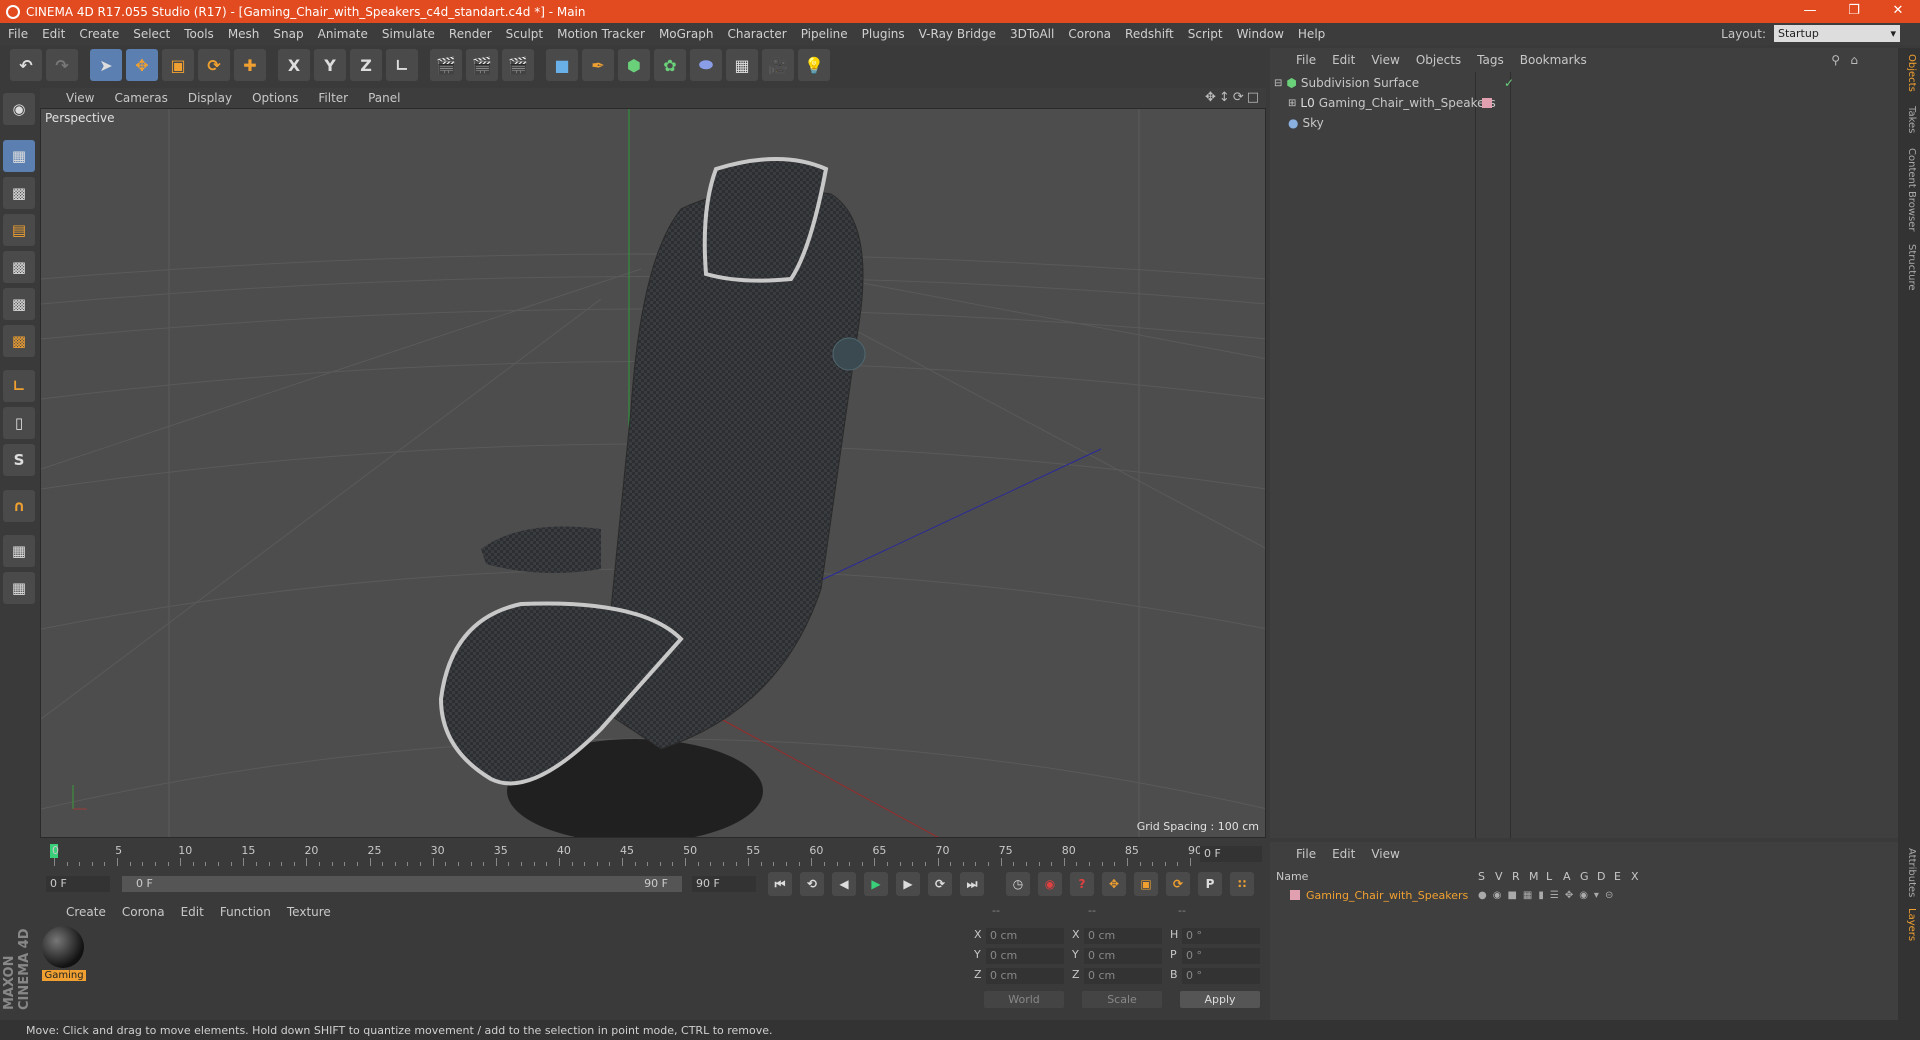 The height and width of the screenshot is (1040, 1920). What do you see at coordinates (1837, 33) in the screenshot?
I see `layout-dropdown: Startup ▾` at bounding box center [1837, 33].